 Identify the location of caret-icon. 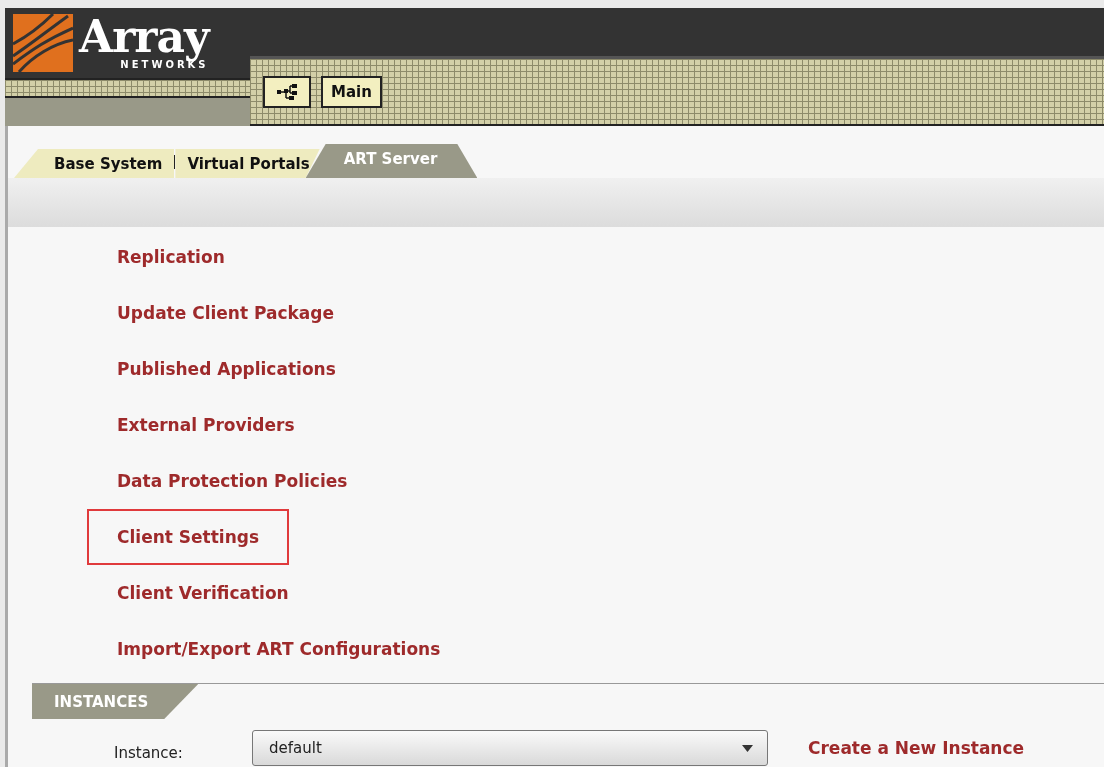
(747, 748).